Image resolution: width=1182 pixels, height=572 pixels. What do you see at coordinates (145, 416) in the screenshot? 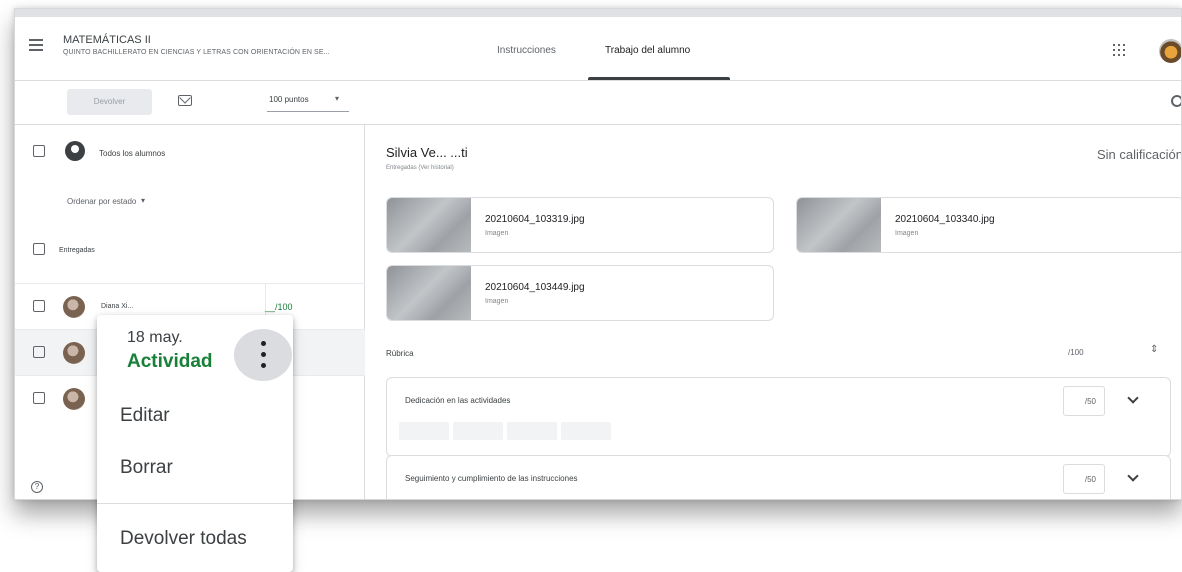
I see `menu-item-edit: Editar` at bounding box center [145, 416].